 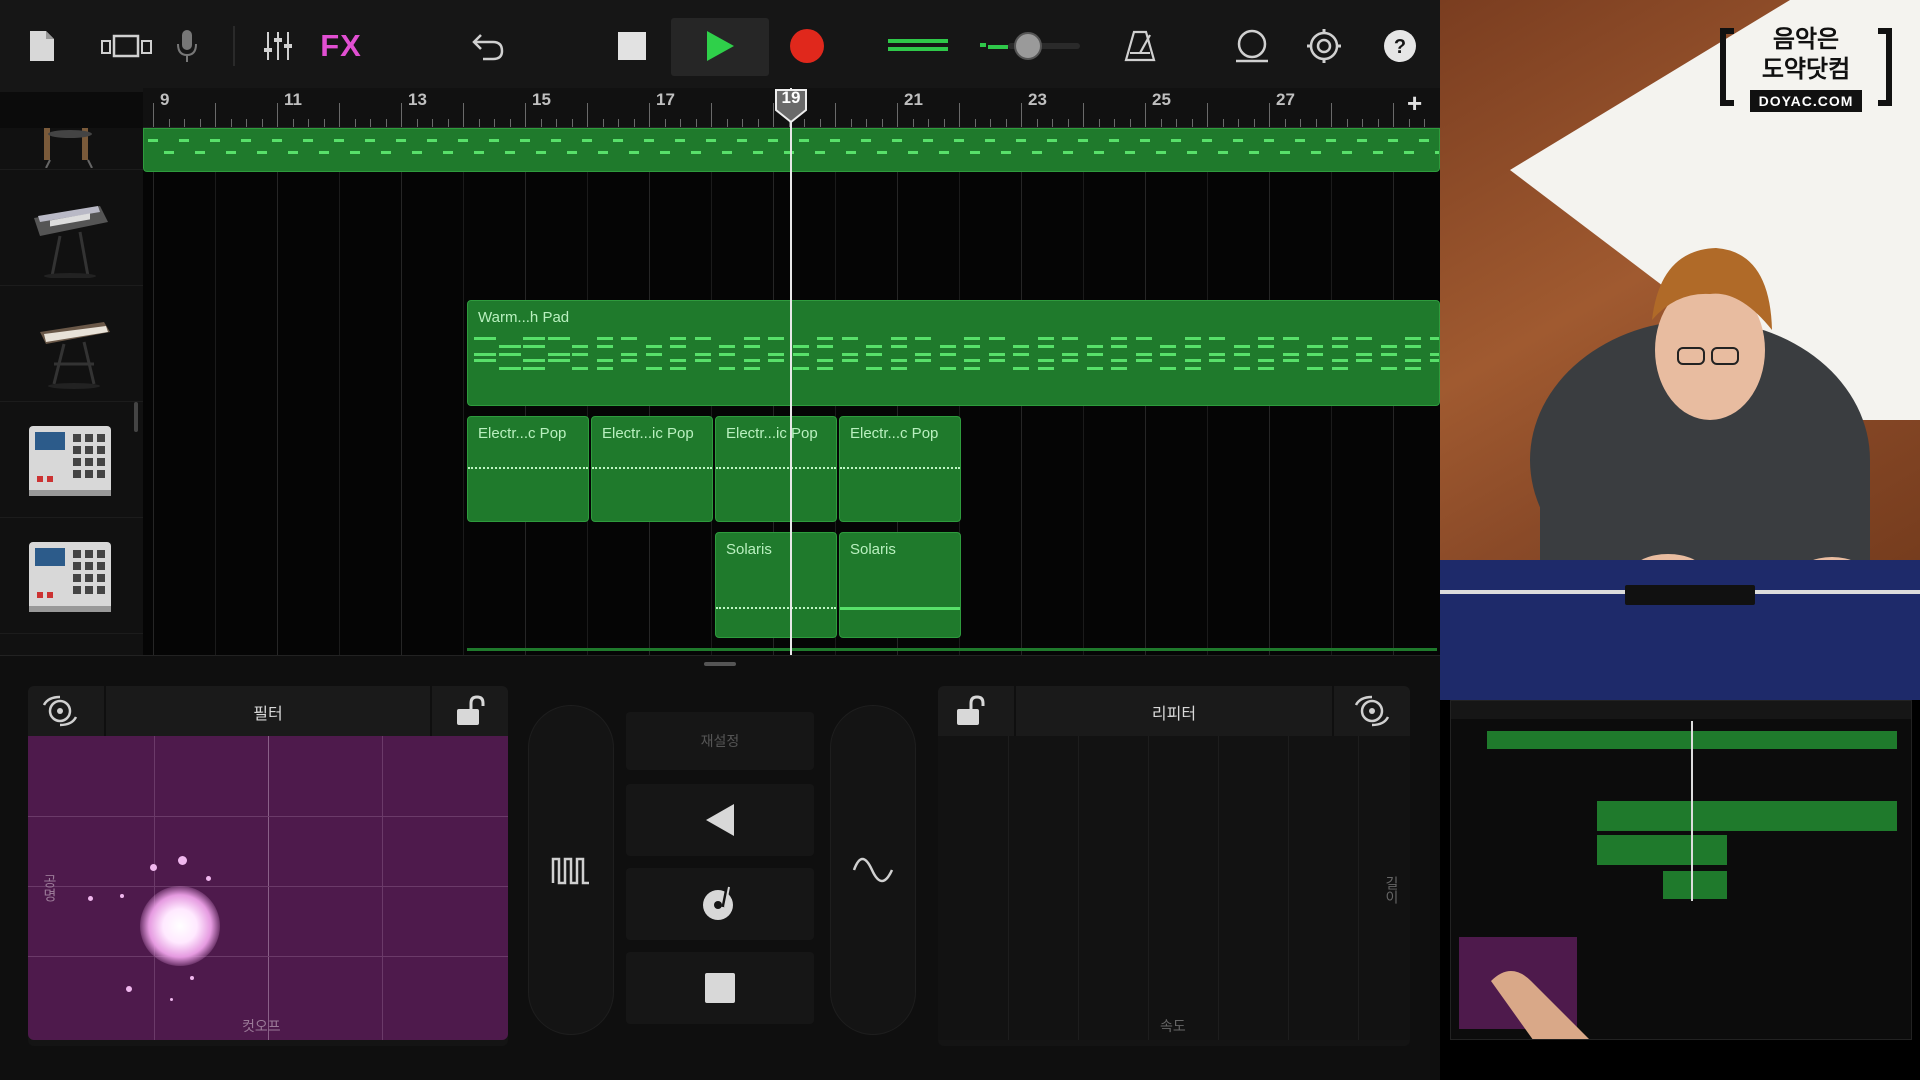 What do you see at coordinates (648, 433) in the screenshot?
I see `region-name: Electr...ic Pop` at bounding box center [648, 433].